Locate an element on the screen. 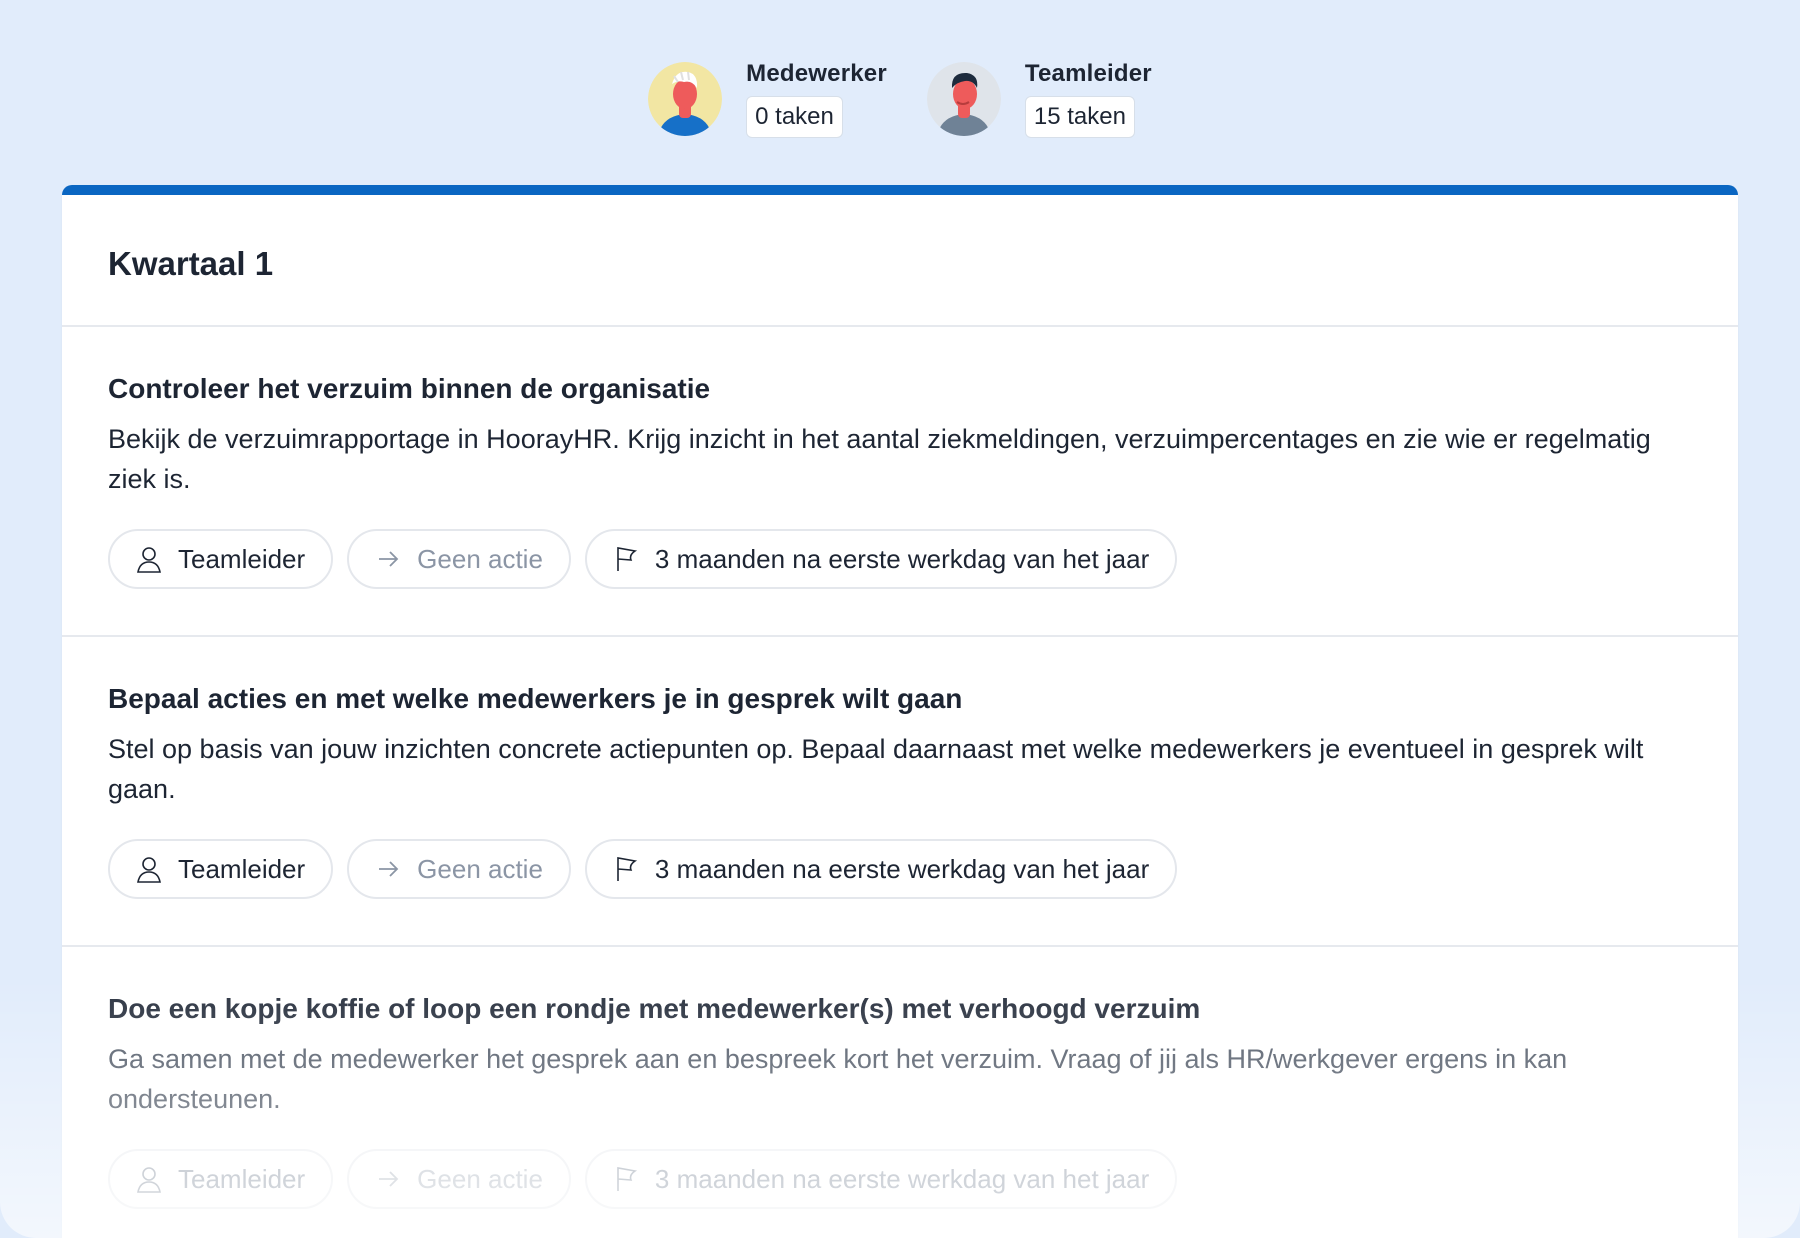  role-employee-name: Medewerker is located at coordinates (816, 73).